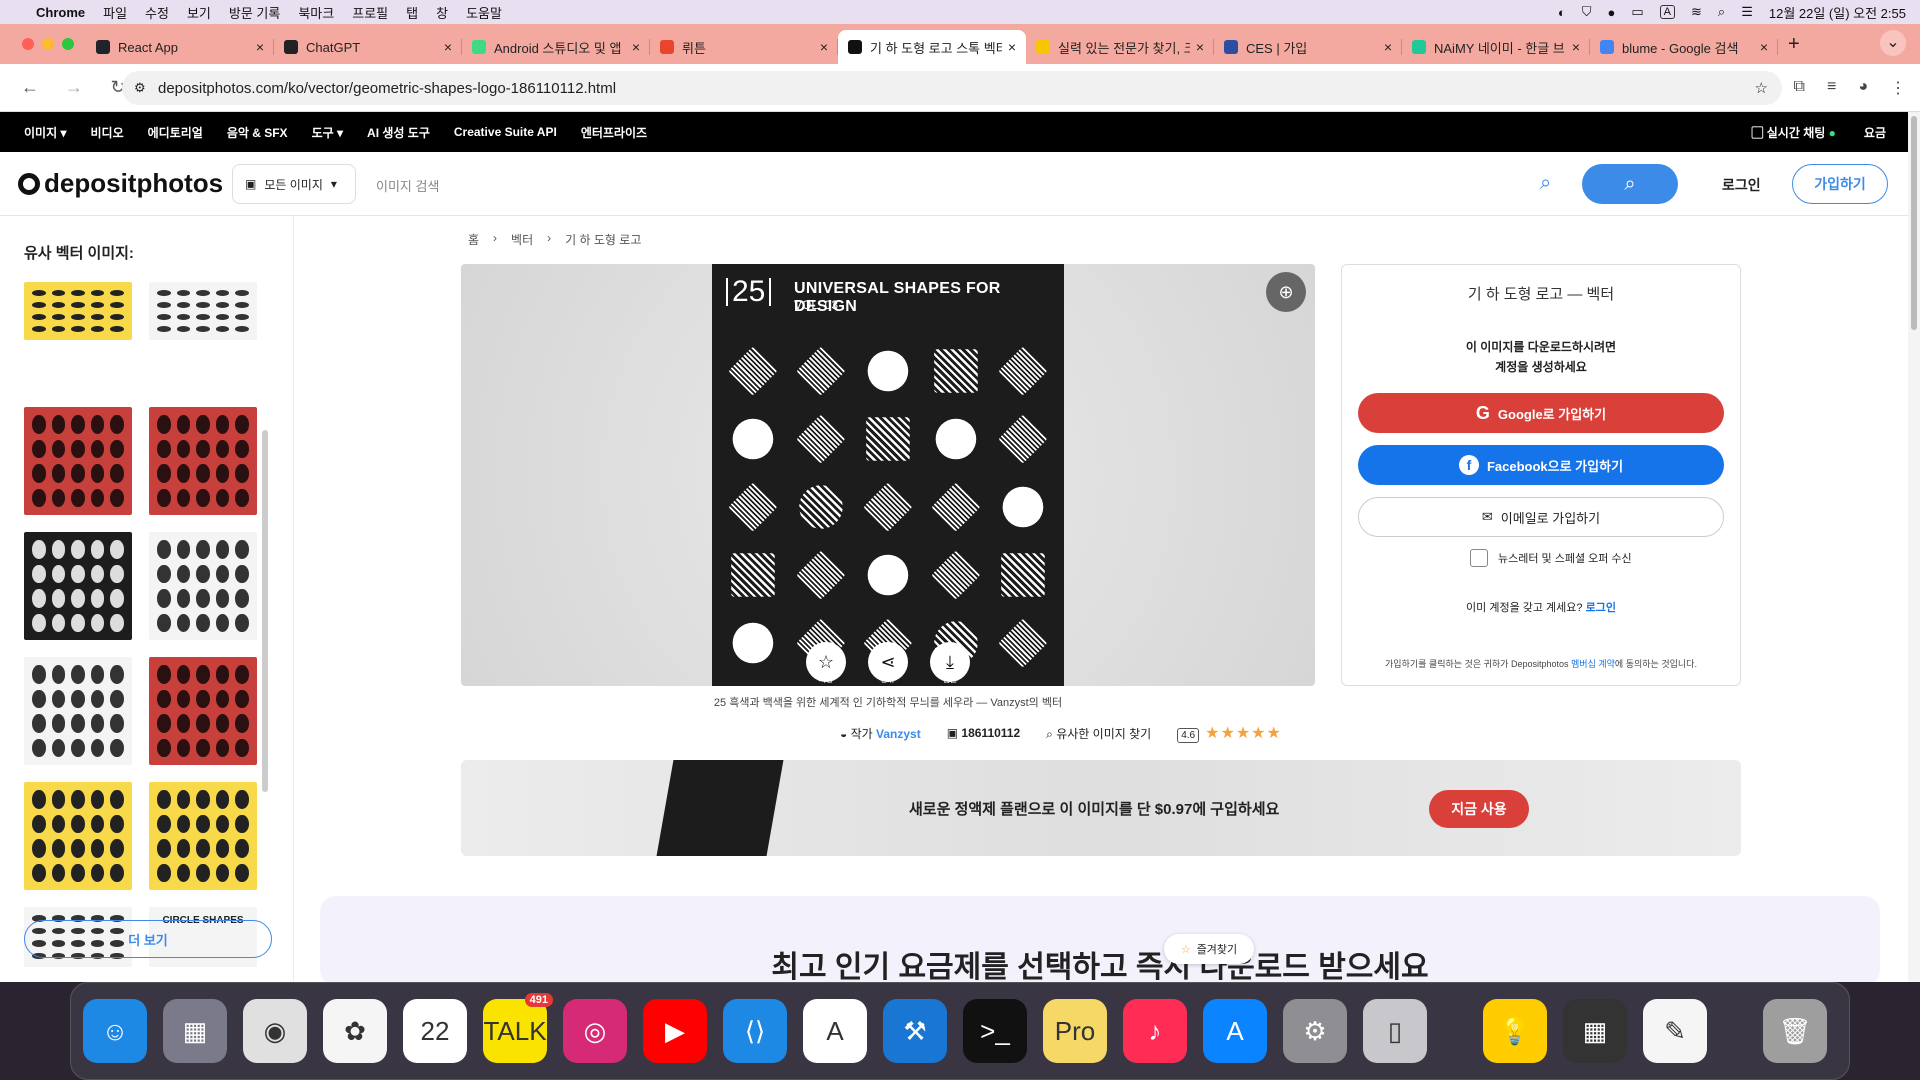  I want to click on author-name: Vanzyst, so click(898, 734).